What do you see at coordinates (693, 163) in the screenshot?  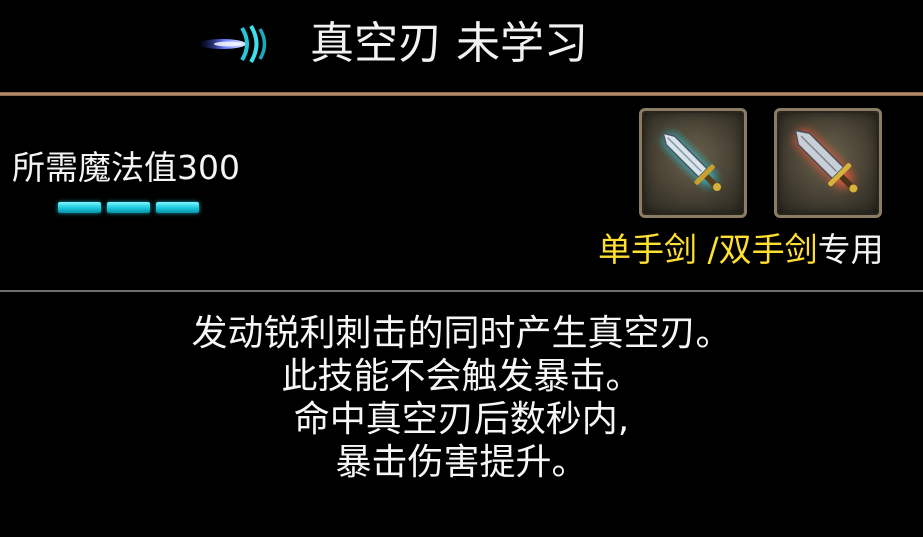 I see `weapon-slot-one-handed` at bounding box center [693, 163].